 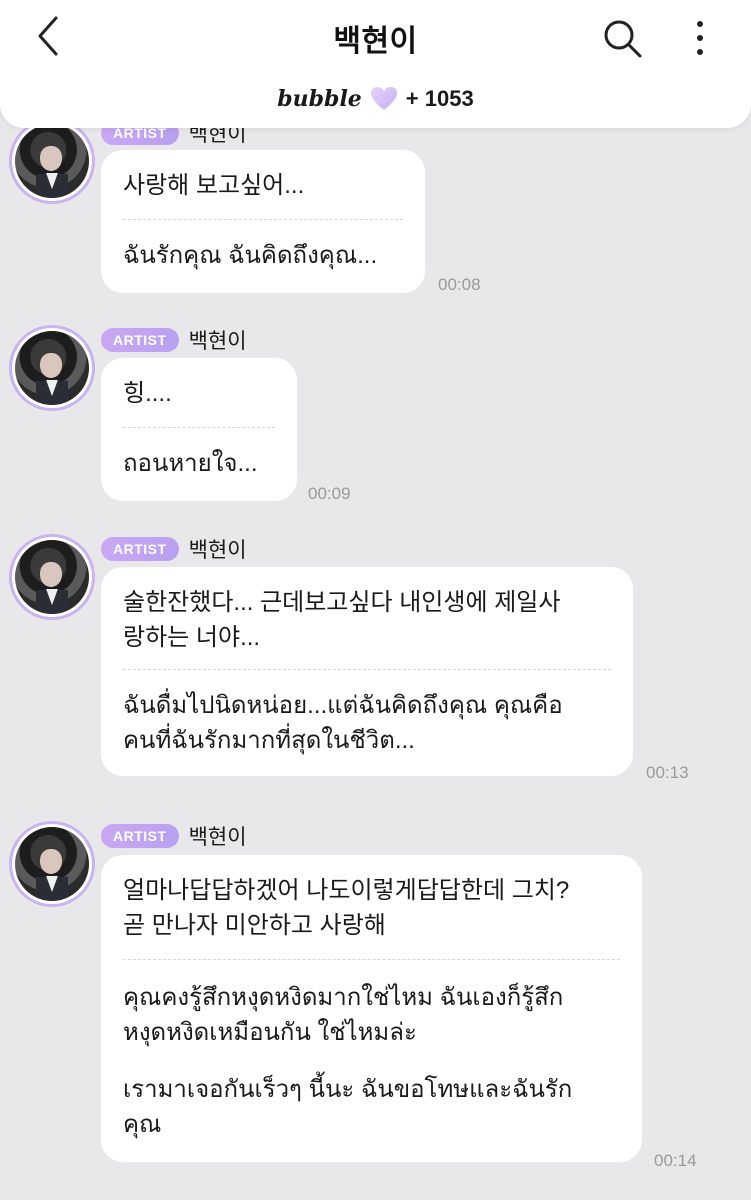 I want to click on subscriber-count: + 1053, so click(x=439, y=98).